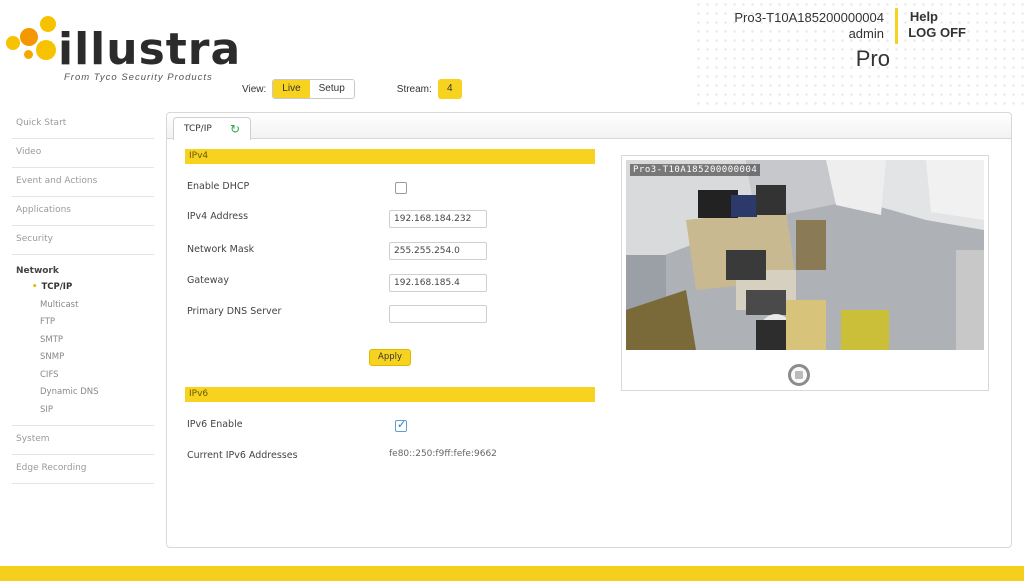 The image size is (1024, 581). Describe the element at coordinates (83, 182) in the screenshot. I see `sidebar-item-event-and-actions: Event and Actions` at that location.